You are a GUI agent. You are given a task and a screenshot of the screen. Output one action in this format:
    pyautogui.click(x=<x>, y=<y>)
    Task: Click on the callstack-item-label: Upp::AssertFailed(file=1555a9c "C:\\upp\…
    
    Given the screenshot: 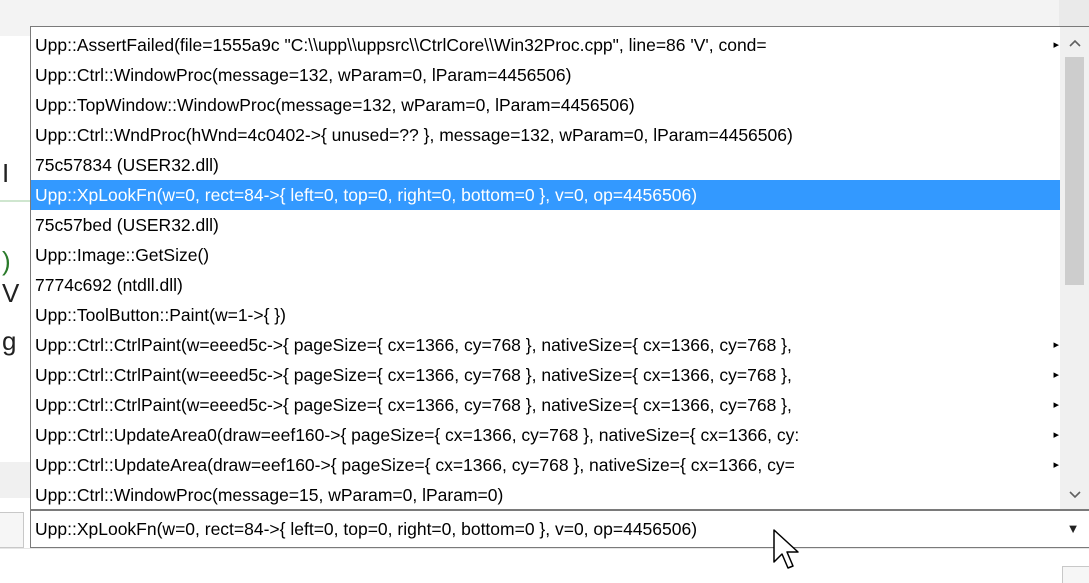 What is the action you would take?
    pyautogui.click(x=401, y=45)
    